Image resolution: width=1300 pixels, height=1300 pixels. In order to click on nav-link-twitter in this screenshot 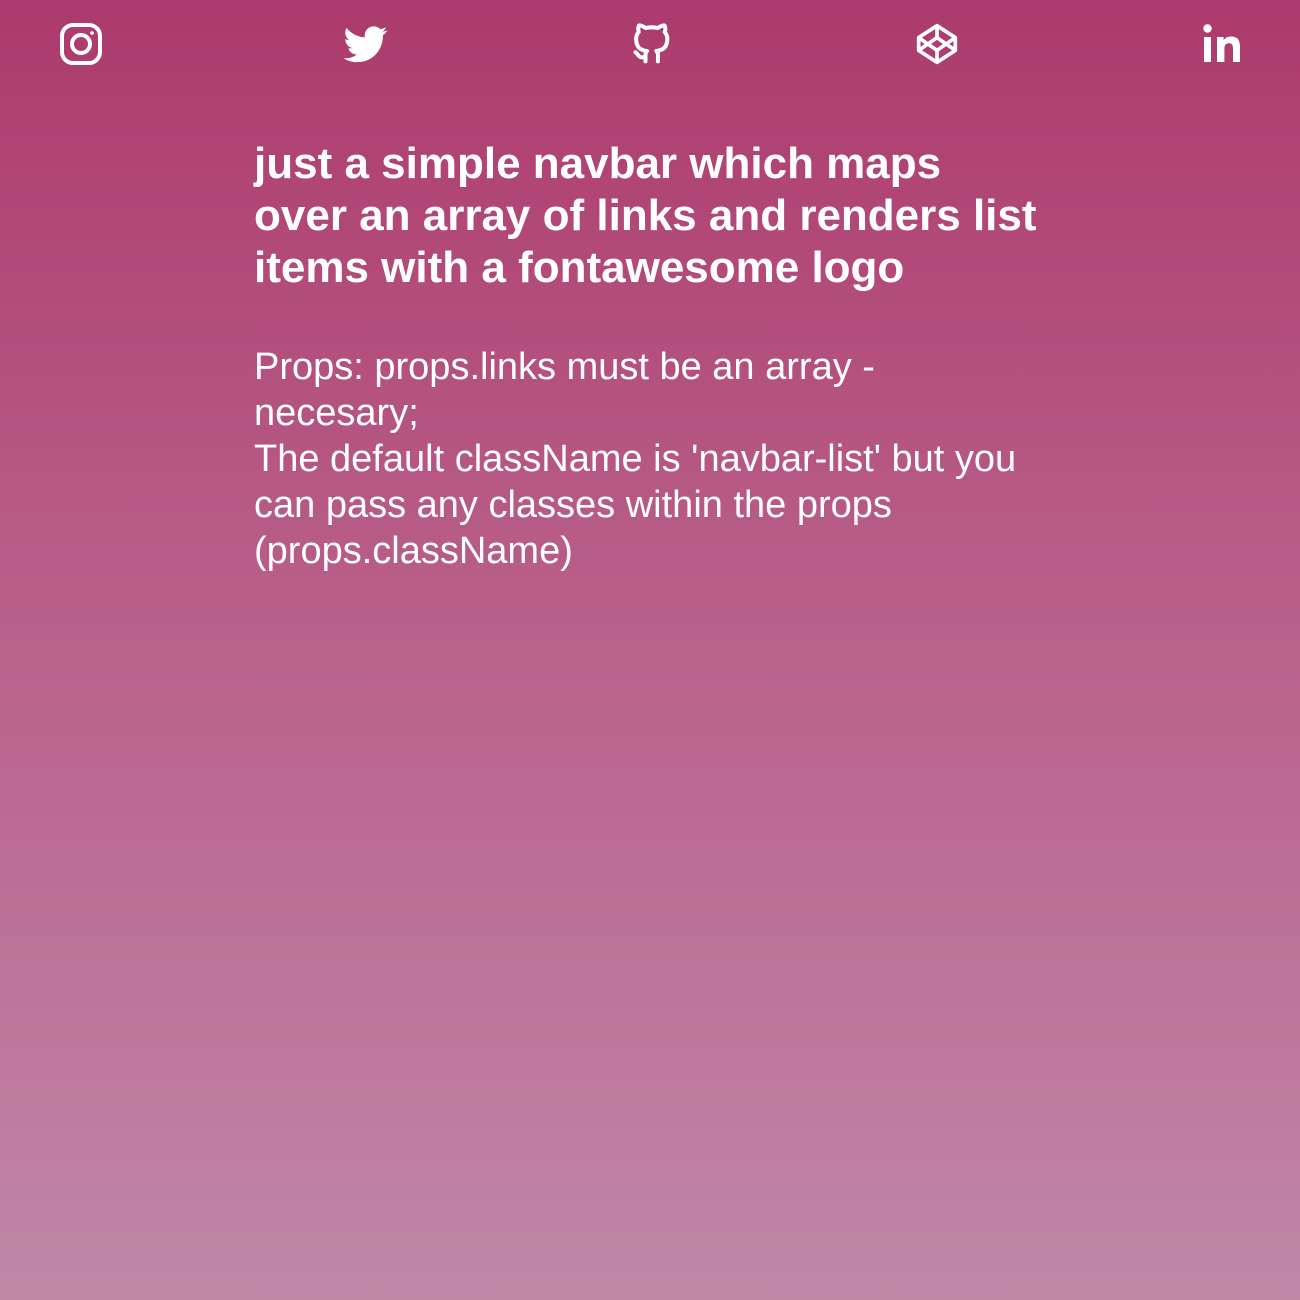, I will do `click(366, 44)`.